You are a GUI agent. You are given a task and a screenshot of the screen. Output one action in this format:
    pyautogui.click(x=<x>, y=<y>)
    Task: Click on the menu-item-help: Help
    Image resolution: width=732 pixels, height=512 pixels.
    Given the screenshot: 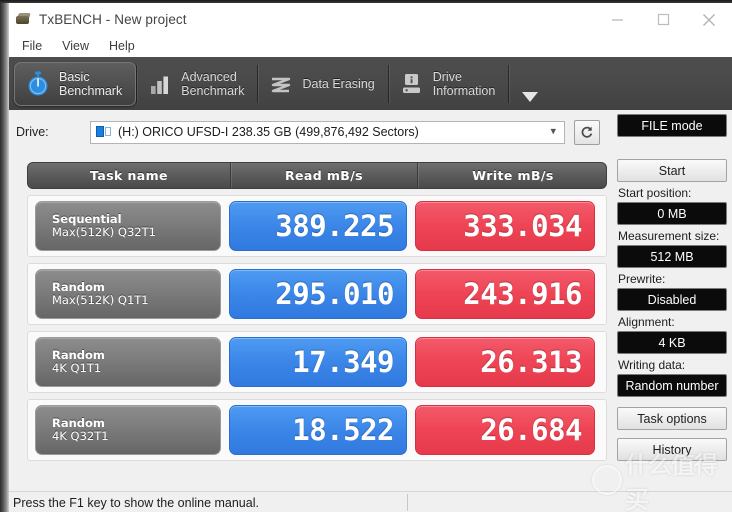 What is the action you would take?
    pyautogui.click(x=122, y=46)
    